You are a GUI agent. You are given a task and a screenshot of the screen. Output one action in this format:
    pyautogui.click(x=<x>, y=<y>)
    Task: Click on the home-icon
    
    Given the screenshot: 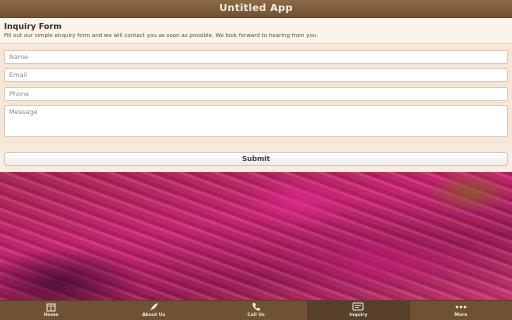 What is the action you would take?
    pyautogui.click(x=51, y=307)
    